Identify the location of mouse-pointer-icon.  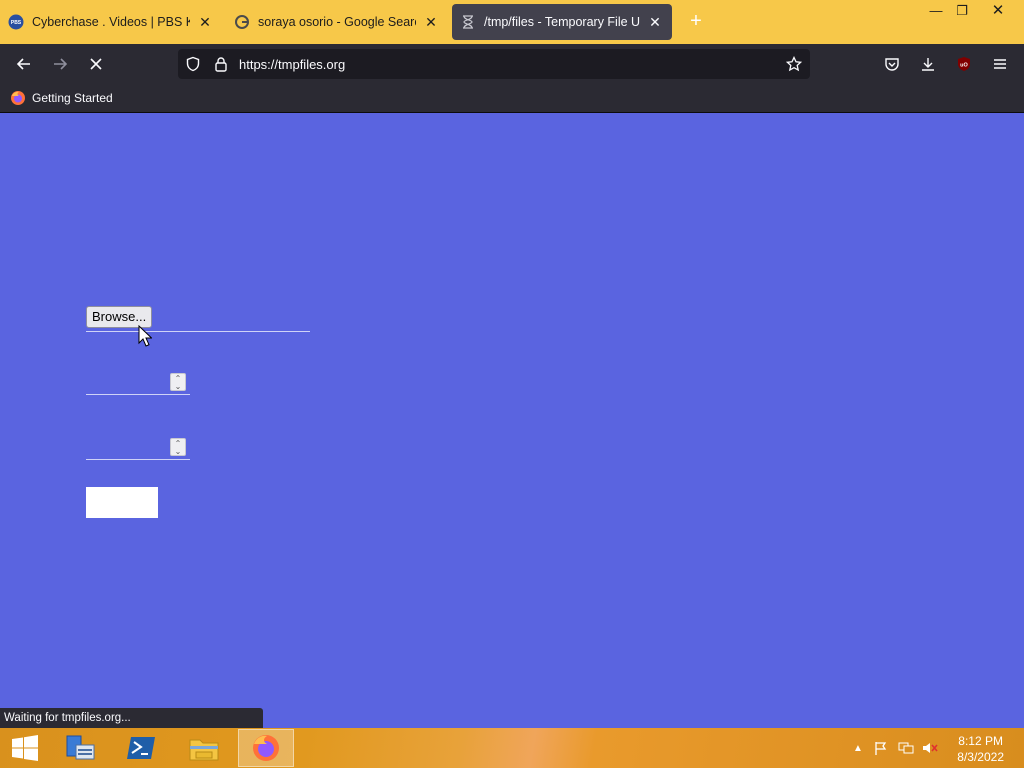
(145, 336).